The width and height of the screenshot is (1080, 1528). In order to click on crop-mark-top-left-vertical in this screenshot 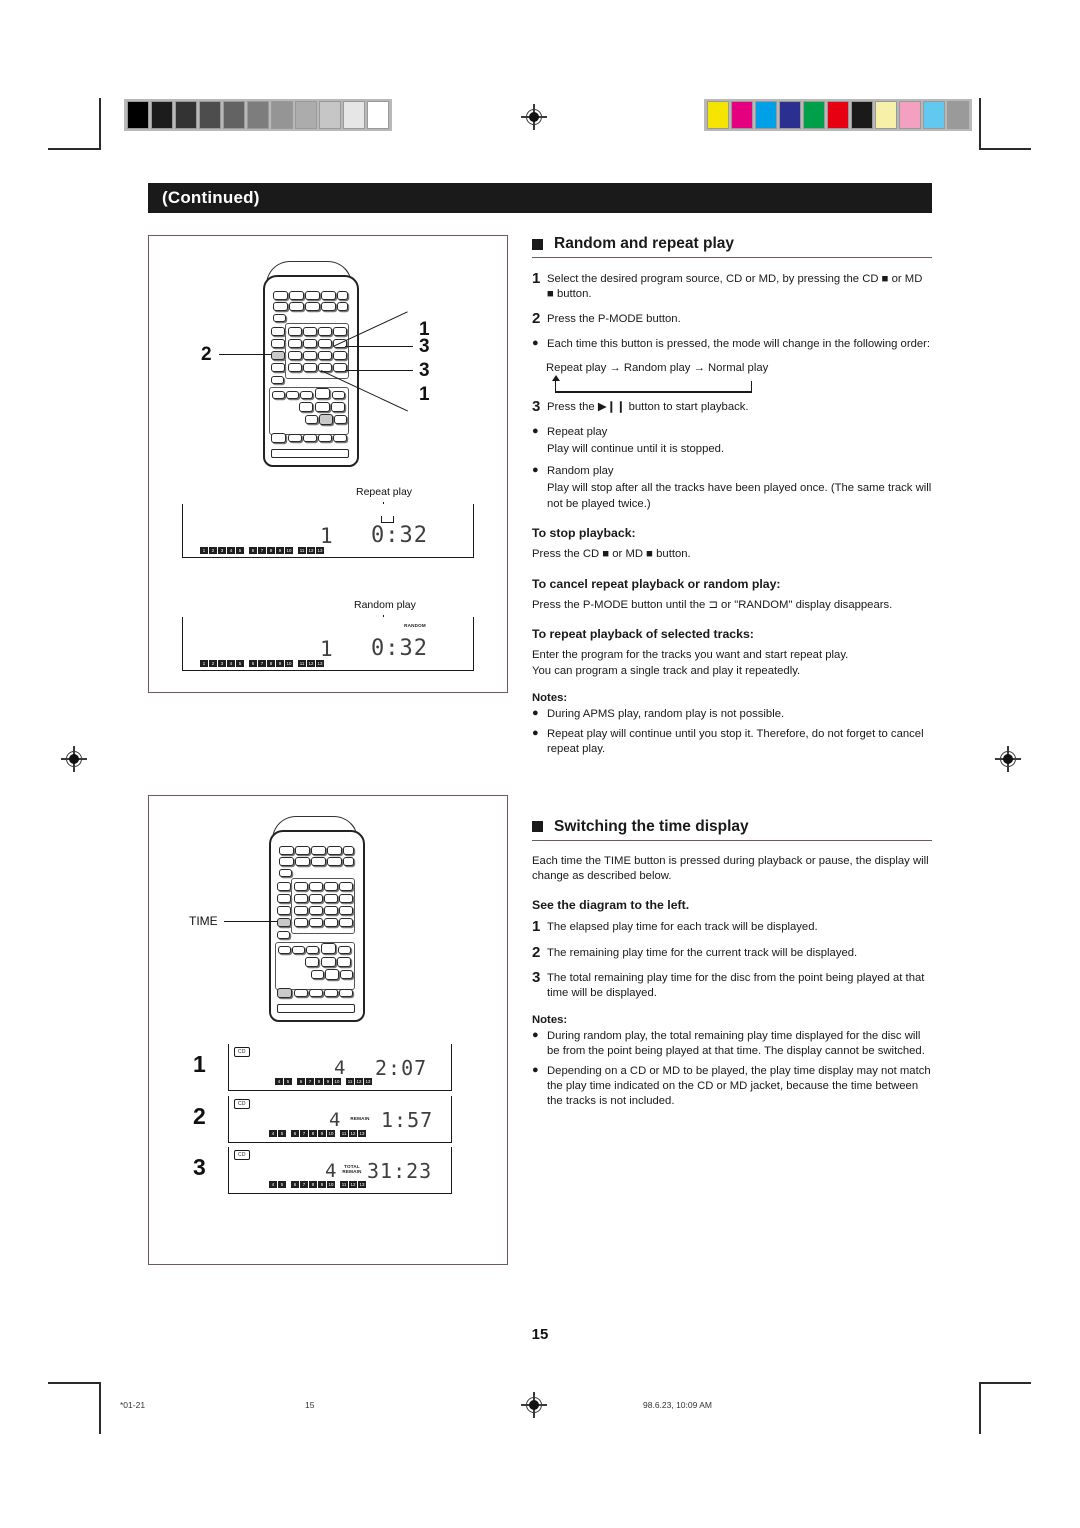, I will do `click(100, 124)`.